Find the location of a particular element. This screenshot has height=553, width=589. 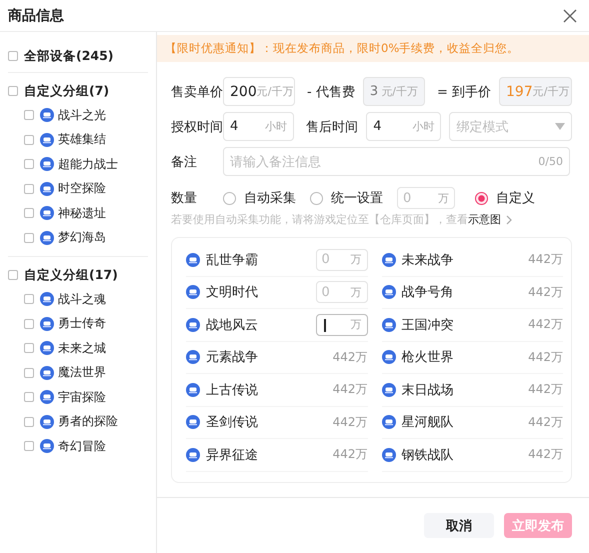

radio-label: 自定义 is located at coordinates (515, 198).